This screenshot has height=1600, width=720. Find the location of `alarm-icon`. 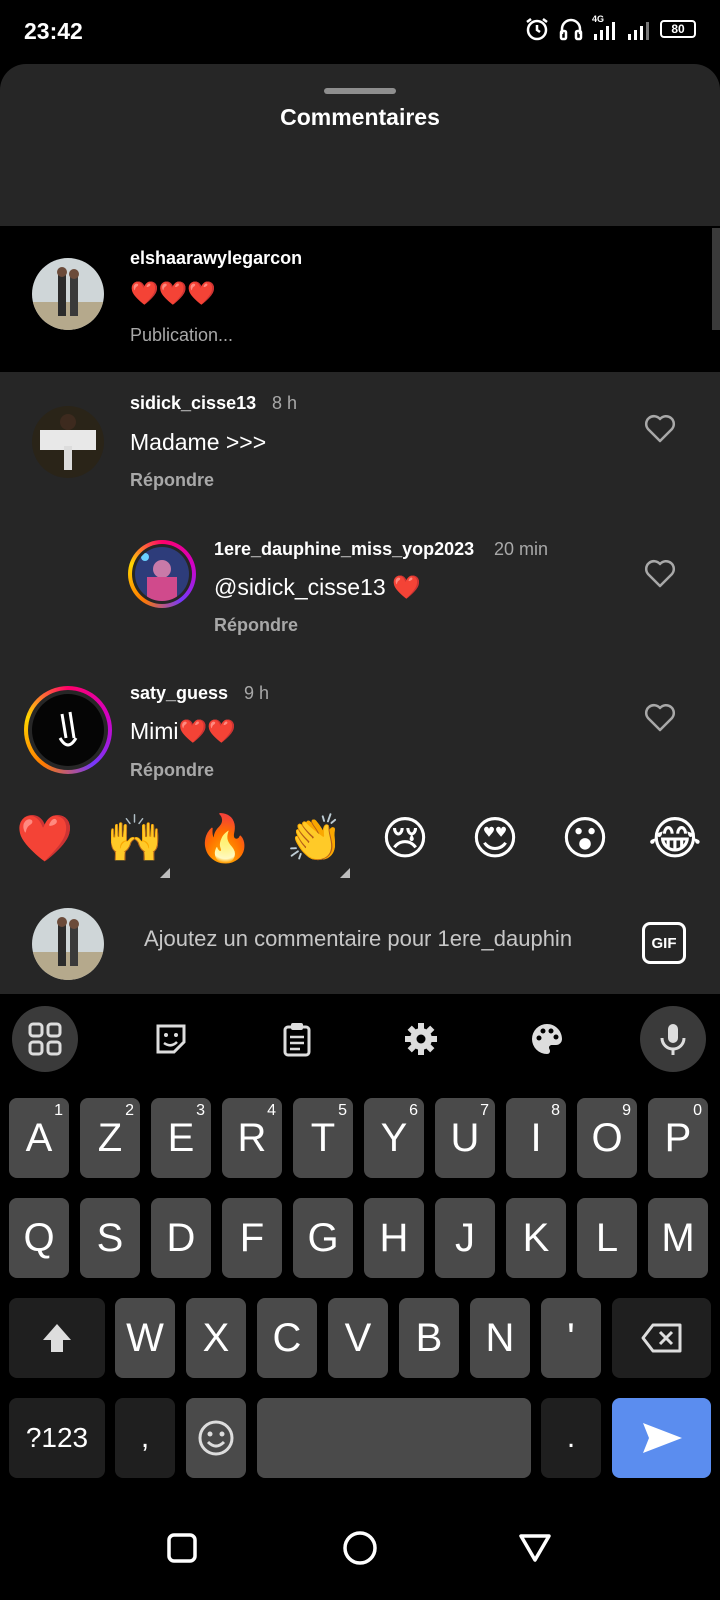

alarm-icon is located at coordinates (537, 29).